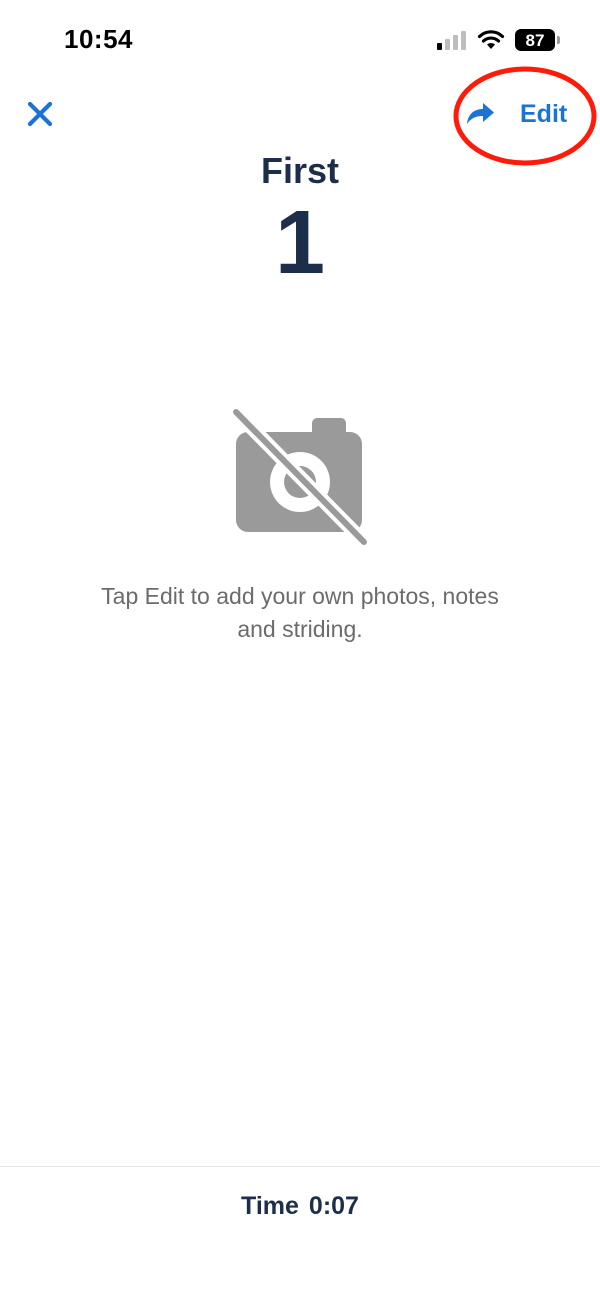 Image resolution: width=600 pixels, height=1298 pixels. Describe the element at coordinates (300, 1166) in the screenshot. I see `footer-divider` at that location.